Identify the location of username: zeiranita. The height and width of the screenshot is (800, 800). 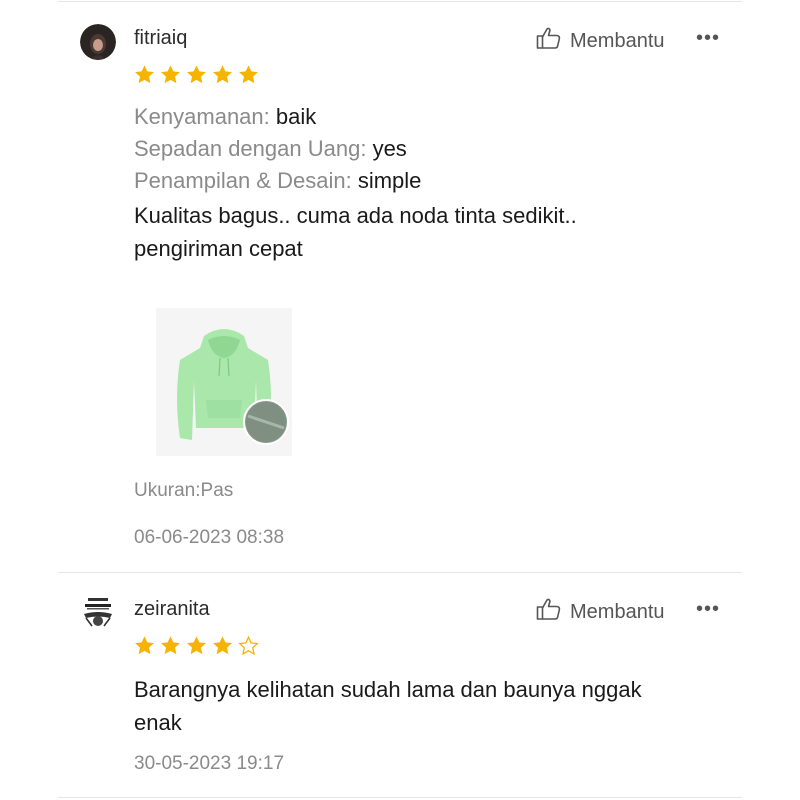
(172, 609).